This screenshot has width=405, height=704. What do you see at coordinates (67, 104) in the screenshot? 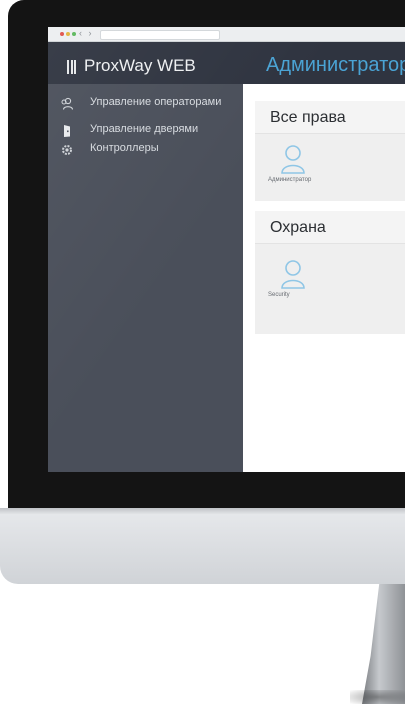
I see `users-icon` at bounding box center [67, 104].